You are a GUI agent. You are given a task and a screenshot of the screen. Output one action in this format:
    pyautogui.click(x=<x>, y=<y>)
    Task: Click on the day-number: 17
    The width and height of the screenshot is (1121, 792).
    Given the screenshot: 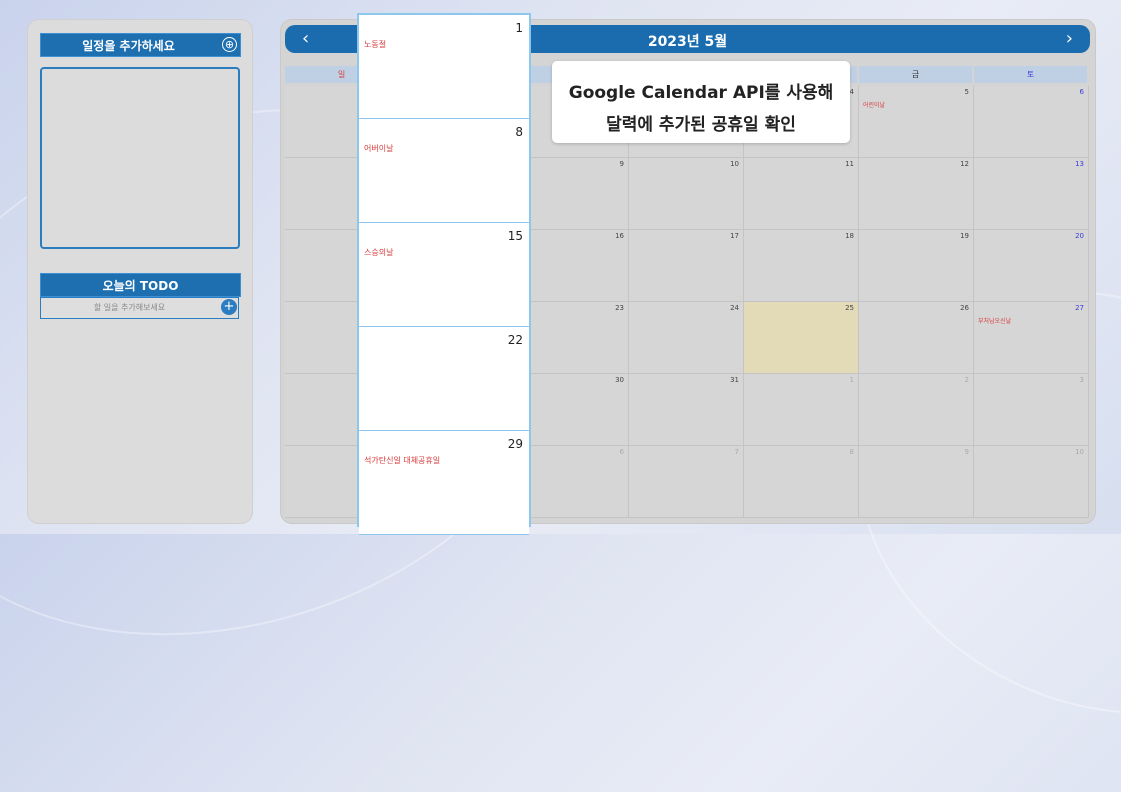 What is the action you would take?
    pyautogui.click(x=734, y=236)
    